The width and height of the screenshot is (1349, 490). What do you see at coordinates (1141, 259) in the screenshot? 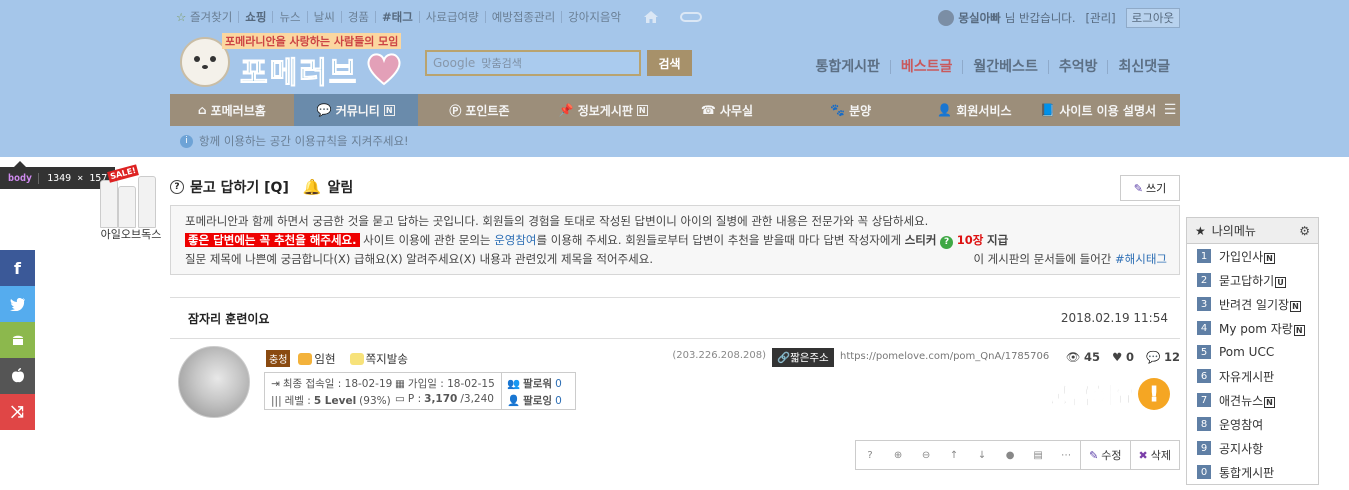
I see `hashtag-link: #해시태그` at bounding box center [1141, 259].